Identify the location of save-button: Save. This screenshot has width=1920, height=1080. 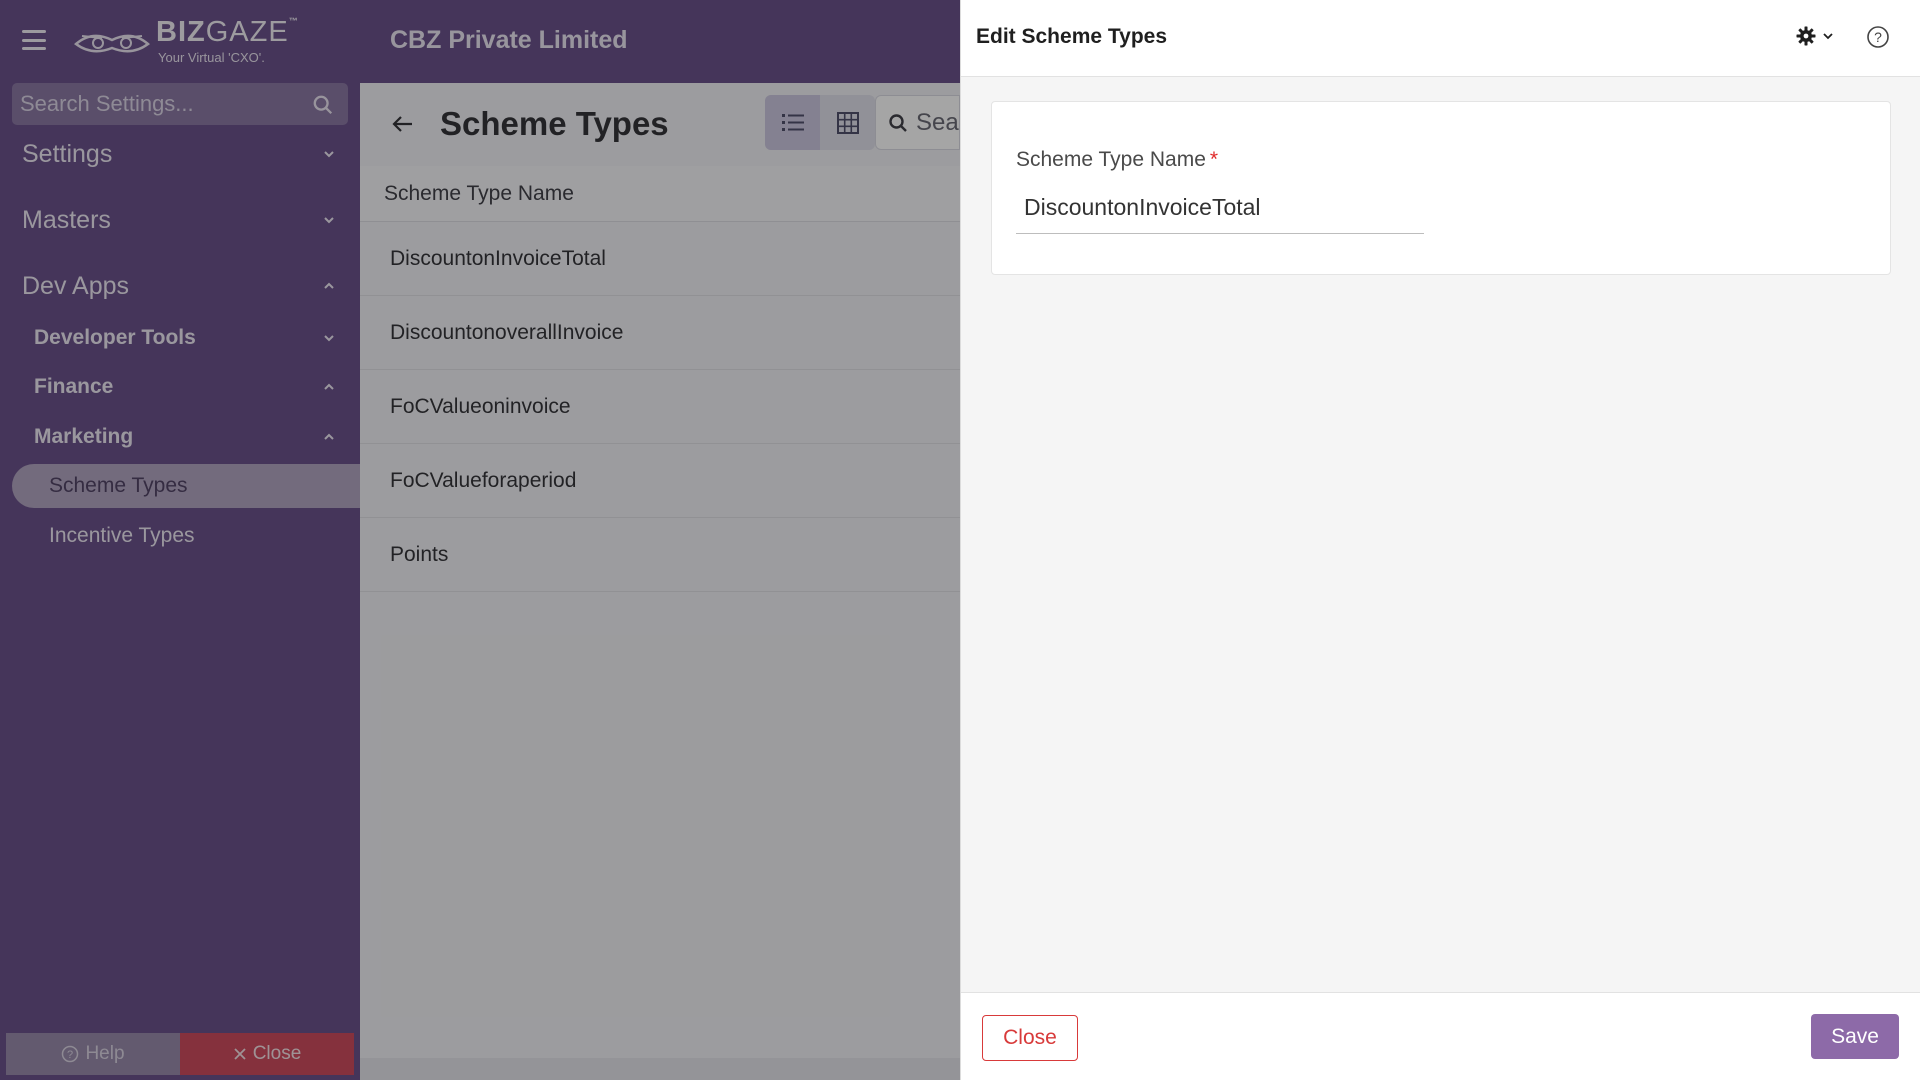
(1855, 1036).